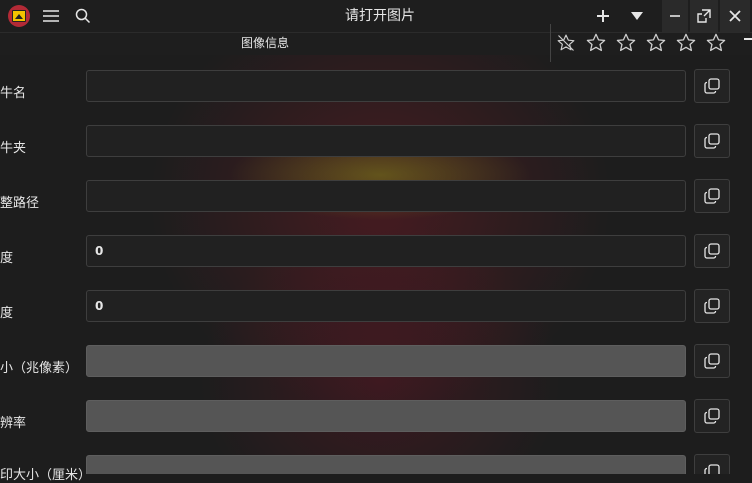 The width and height of the screenshot is (752, 483). What do you see at coordinates (39, 368) in the screenshot?
I see `row-label: 小（兆像素）` at bounding box center [39, 368].